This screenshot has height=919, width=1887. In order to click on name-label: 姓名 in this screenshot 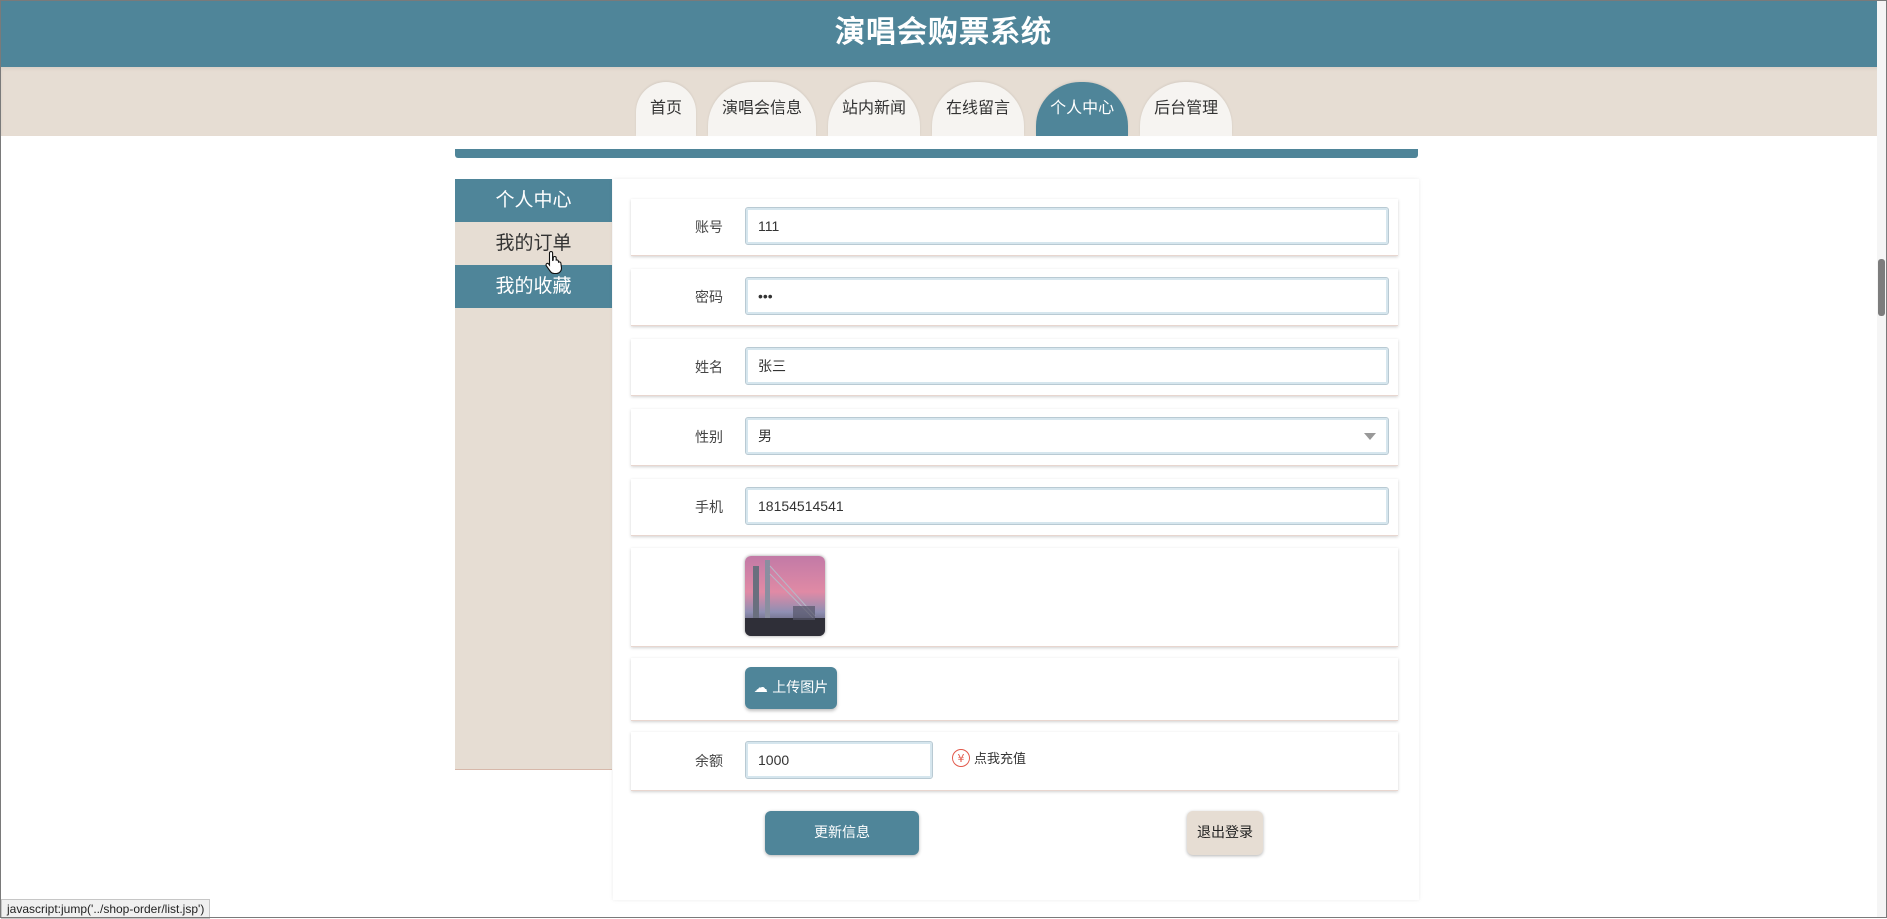, I will do `click(709, 368)`.